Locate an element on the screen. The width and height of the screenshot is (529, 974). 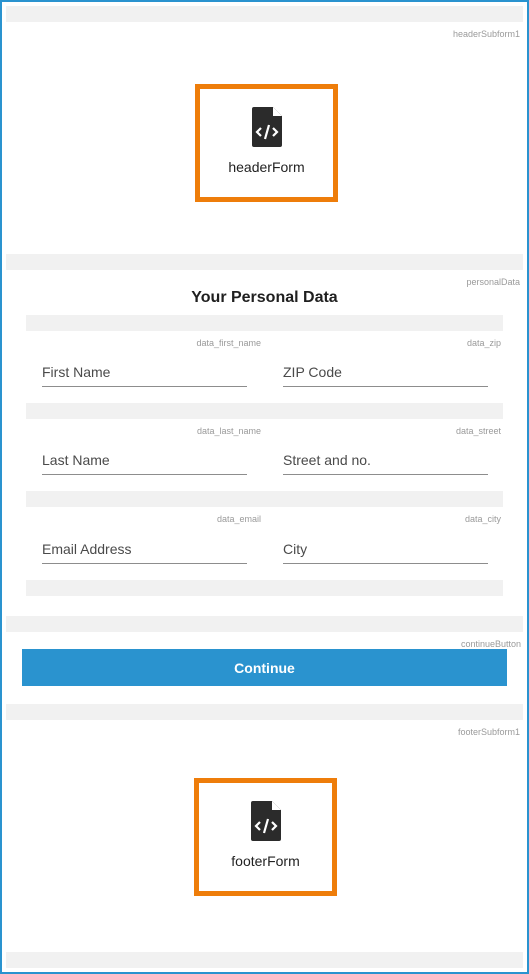
field-tag-street: data_street is located at coordinates (478, 431).